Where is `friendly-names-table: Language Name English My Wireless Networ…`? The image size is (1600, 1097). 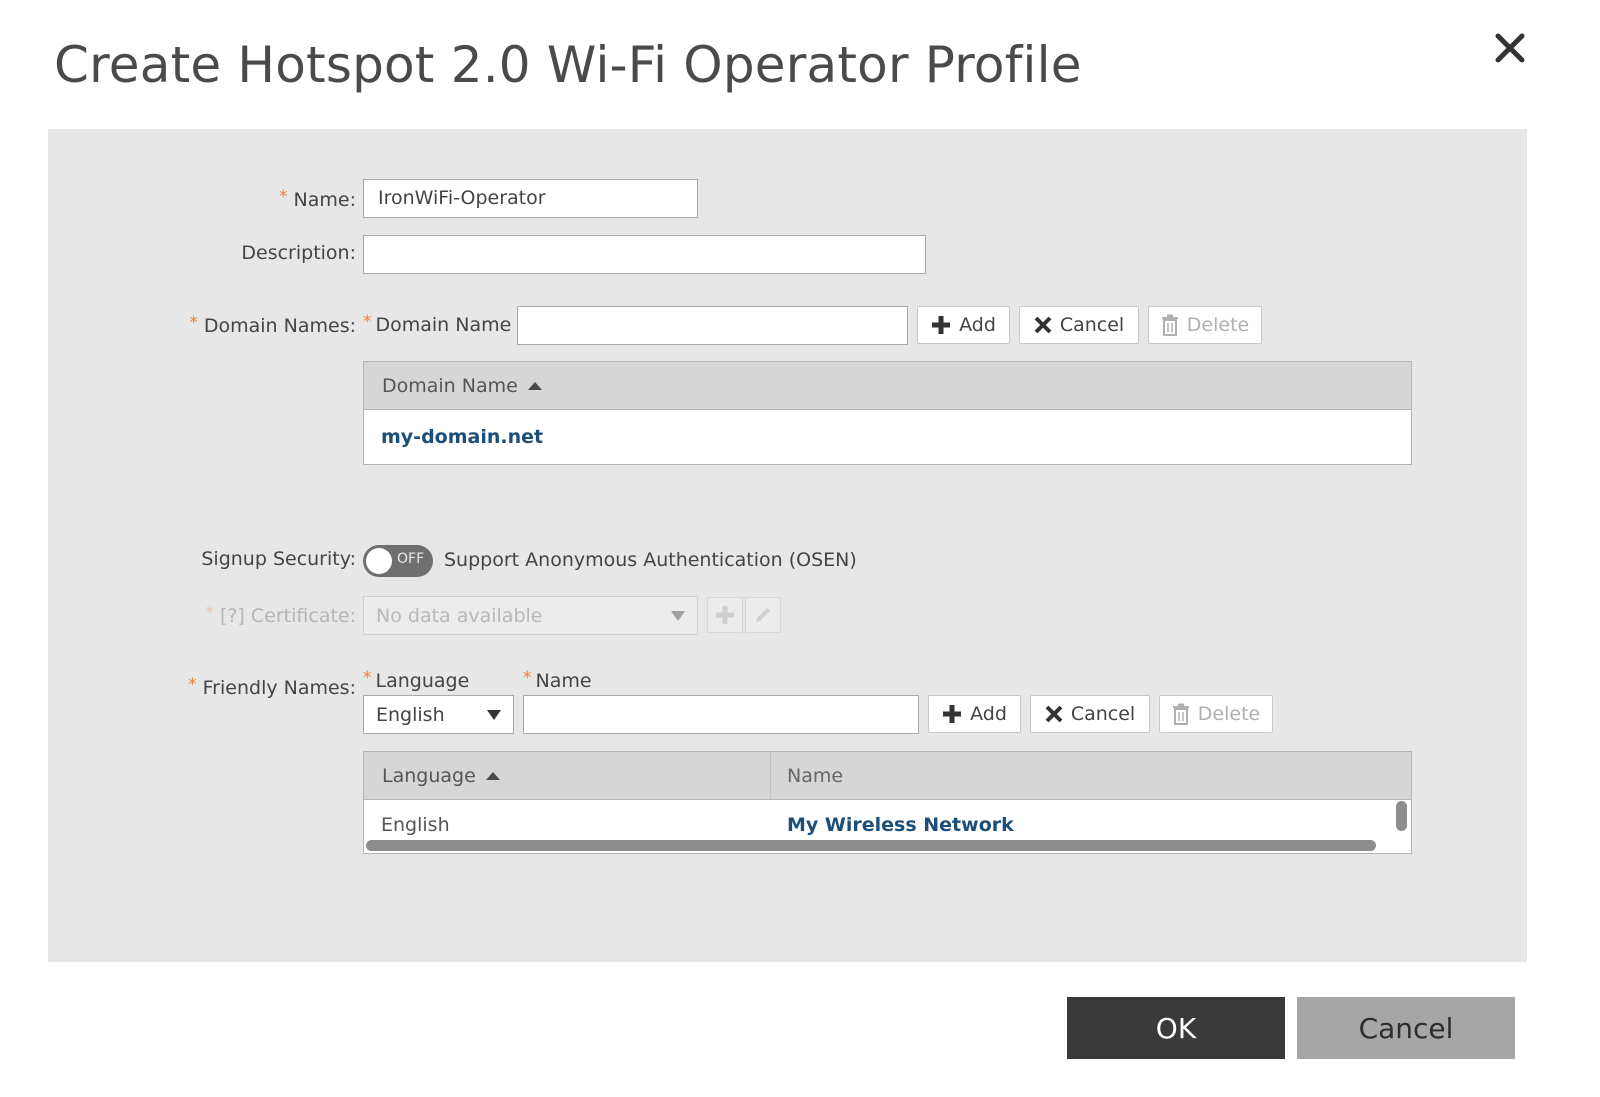
friendly-names-table: Language Name English My Wireless Networ… is located at coordinates (887, 802).